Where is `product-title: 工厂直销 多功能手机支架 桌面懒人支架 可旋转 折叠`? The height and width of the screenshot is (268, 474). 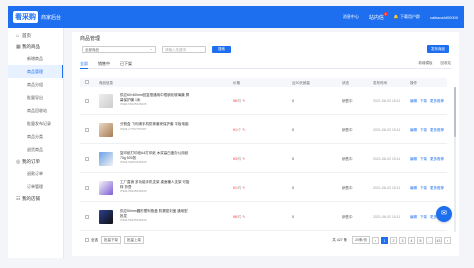 product-title: 工厂直销 多功能手机支架 桌面懒人支架 可旋转 折叠 is located at coordinates (155, 184).